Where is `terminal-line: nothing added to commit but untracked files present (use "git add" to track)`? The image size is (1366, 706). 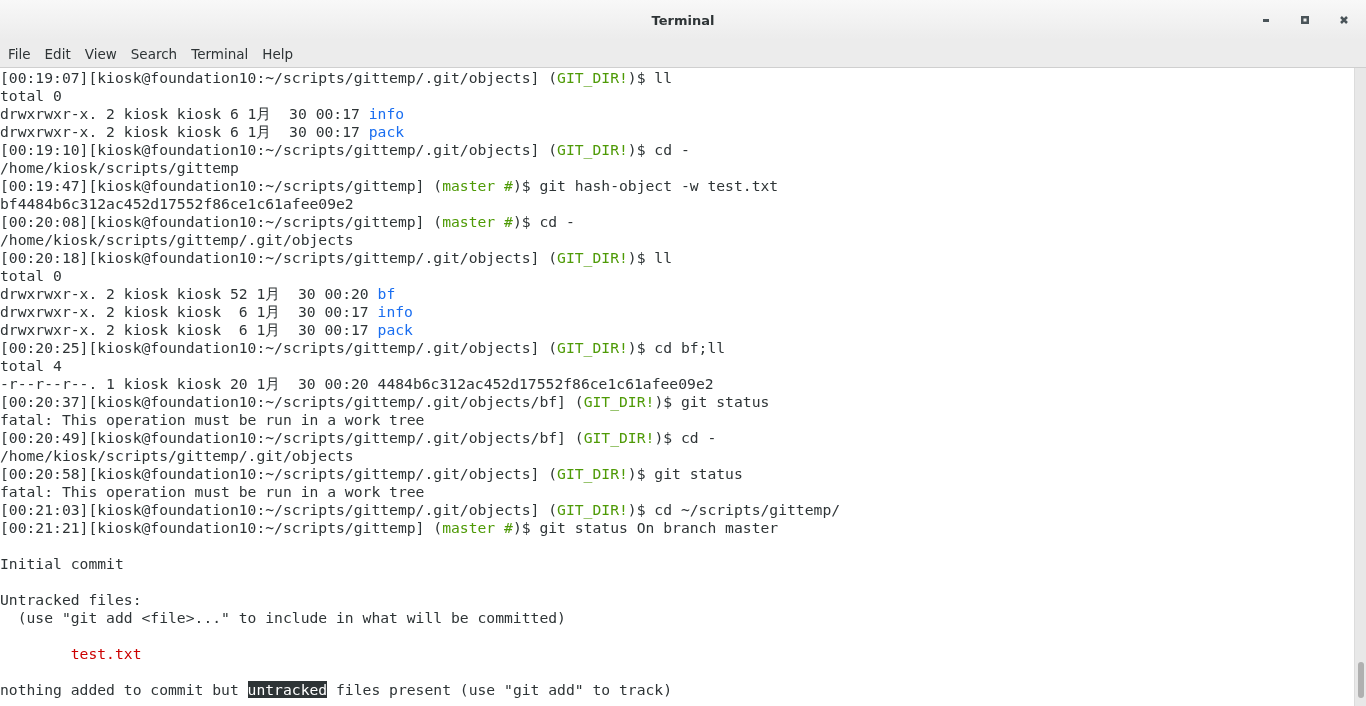
terminal-line: nothing added to commit but untracked files present (use "git add" to track) is located at coordinates (337, 690).